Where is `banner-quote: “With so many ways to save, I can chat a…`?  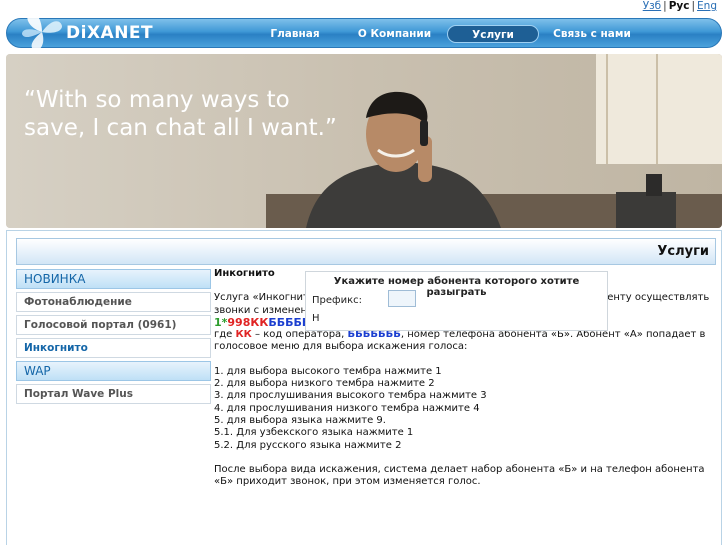
banner-quote: “With so many ways to save, I can chat a… is located at coordinates (180, 114).